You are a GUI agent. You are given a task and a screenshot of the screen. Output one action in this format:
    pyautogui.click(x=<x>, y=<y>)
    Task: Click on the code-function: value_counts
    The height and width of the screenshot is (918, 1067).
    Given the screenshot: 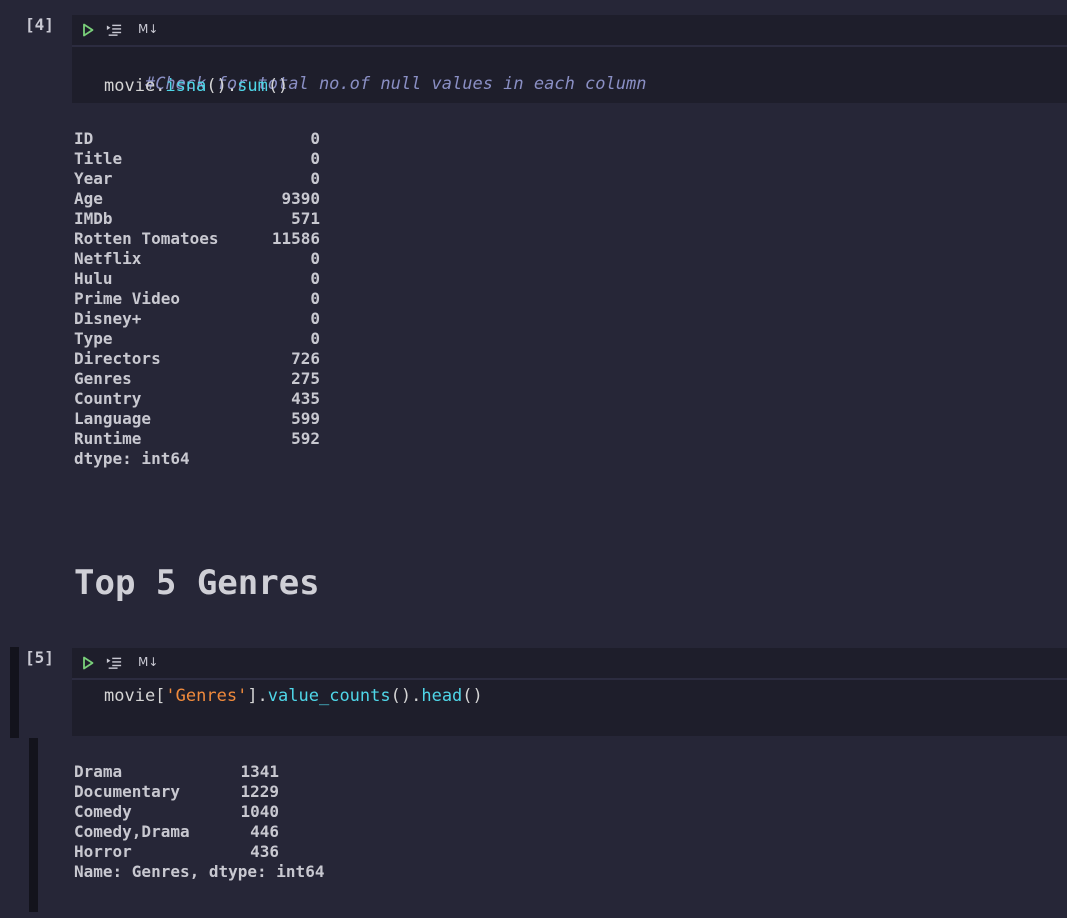 What is the action you would take?
    pyautogui.click(x=329, y=696)
    